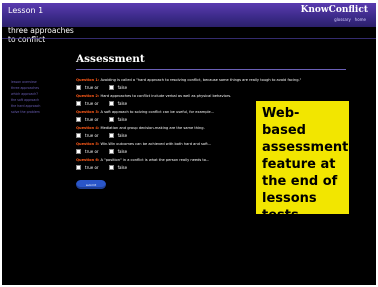 This screenshot has height=287, width=378. What do you see at coordinates (88, 144) in the screenshot?
I see `question-number: Question 5:` at bounding box center [88, 144].